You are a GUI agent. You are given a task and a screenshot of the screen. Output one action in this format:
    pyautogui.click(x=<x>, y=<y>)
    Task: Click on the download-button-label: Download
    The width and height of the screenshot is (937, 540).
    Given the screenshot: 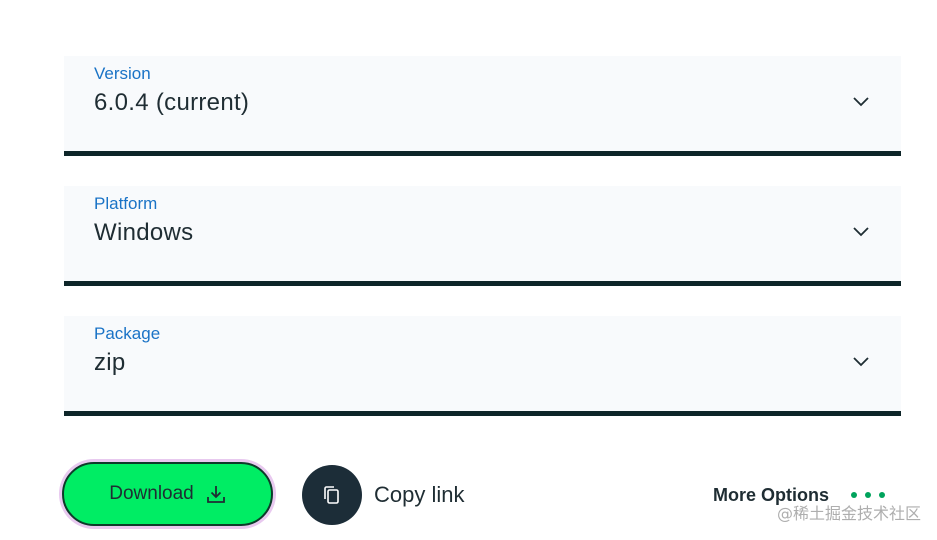 What is the action you would take?
    pyautogui.click(x=151, y=493)
    